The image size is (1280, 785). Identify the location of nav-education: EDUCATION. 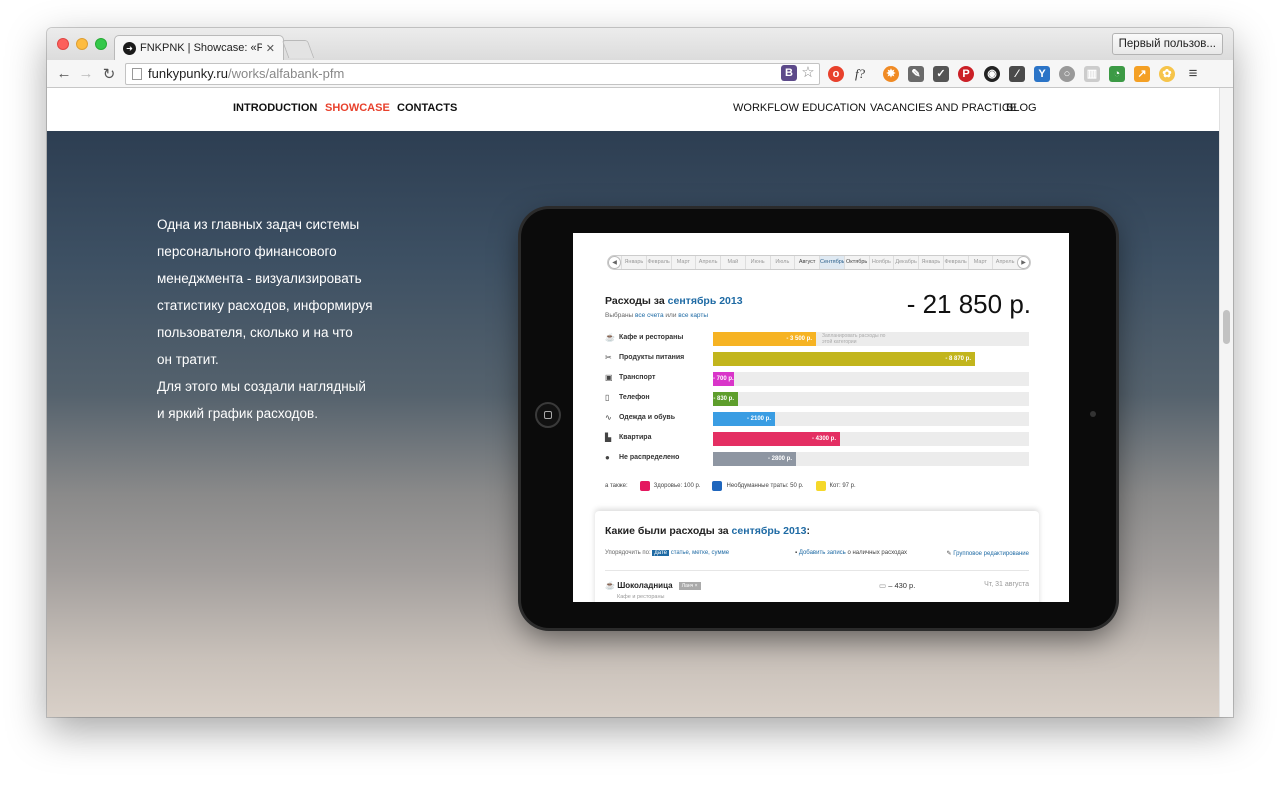
(834, 108).